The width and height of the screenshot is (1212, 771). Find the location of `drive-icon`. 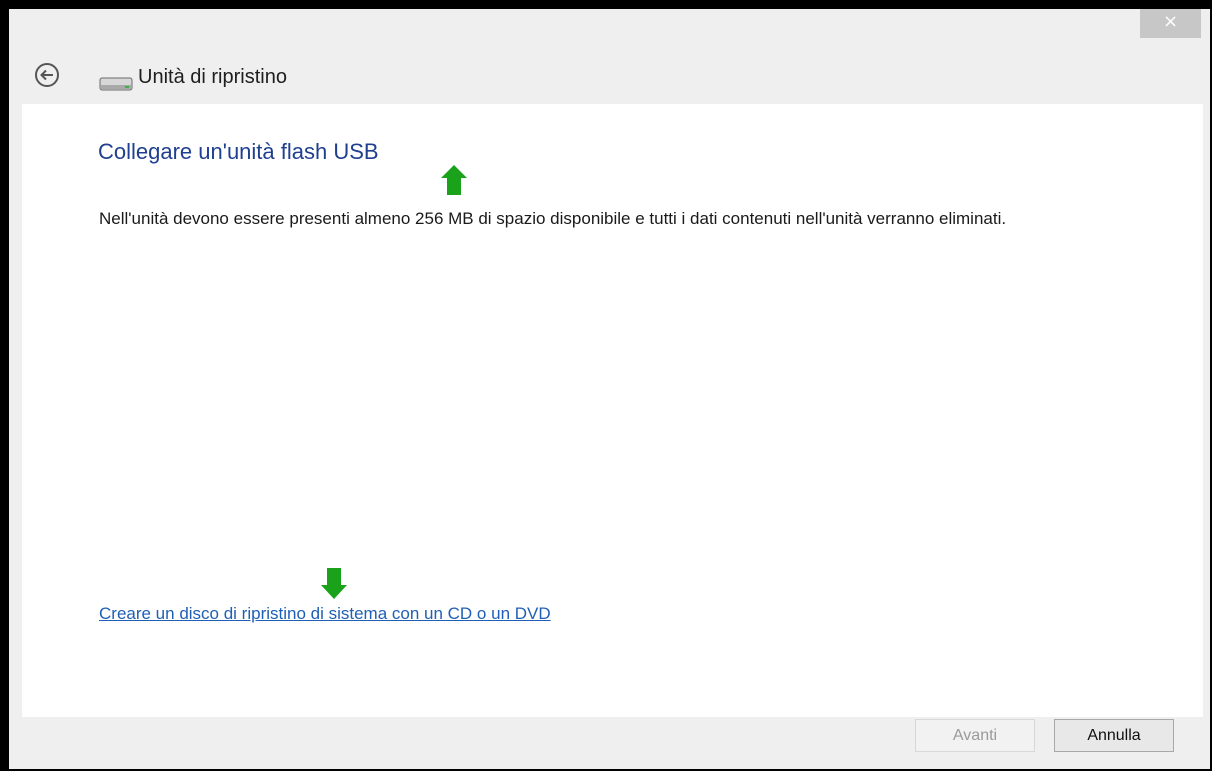

drive-icon is located at coordinates (118, 83).